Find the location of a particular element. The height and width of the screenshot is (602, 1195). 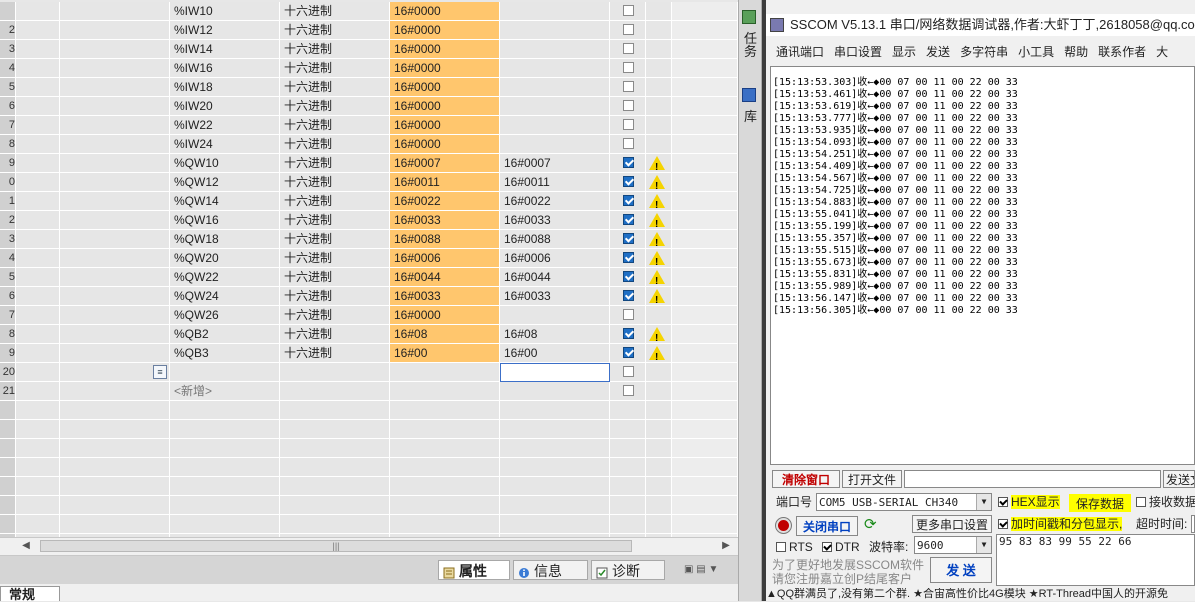

modify-value-cell: 16#0007 is located at coordinates (555, 163).